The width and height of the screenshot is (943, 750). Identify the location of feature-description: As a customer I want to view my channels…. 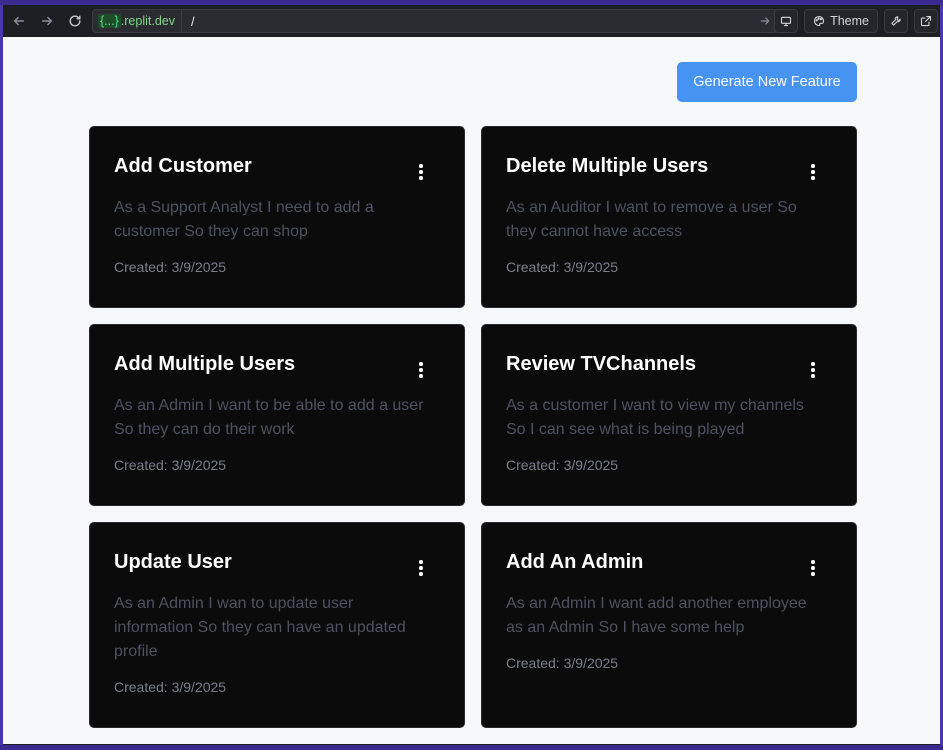
(655, 417).